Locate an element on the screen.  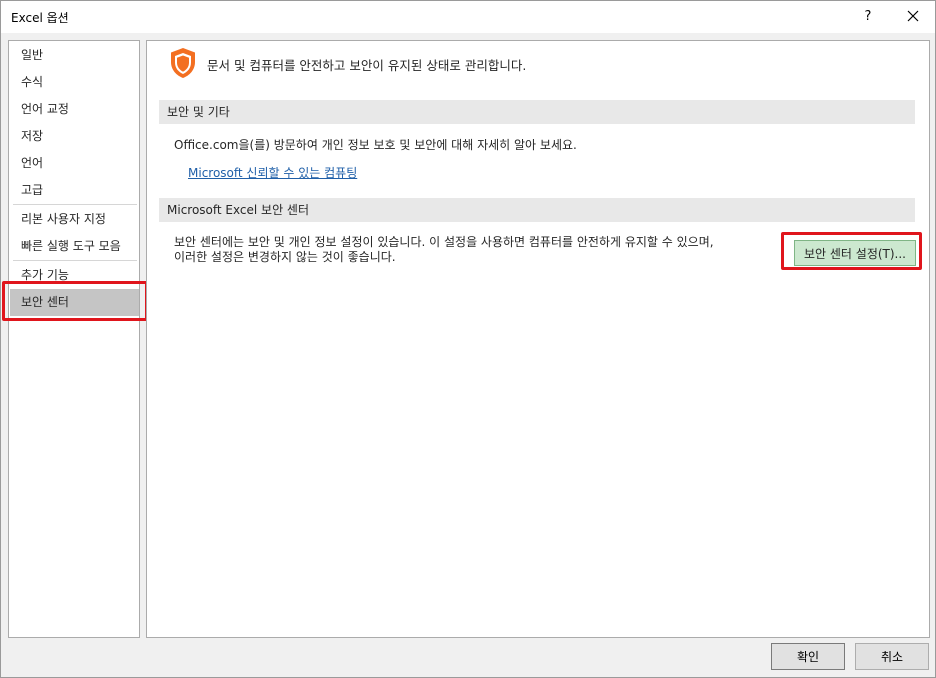
trust-center-description-line2: 이러한 설정은 변경하지 않는 것이 좋습니다. is located at coordinates (285, 257).